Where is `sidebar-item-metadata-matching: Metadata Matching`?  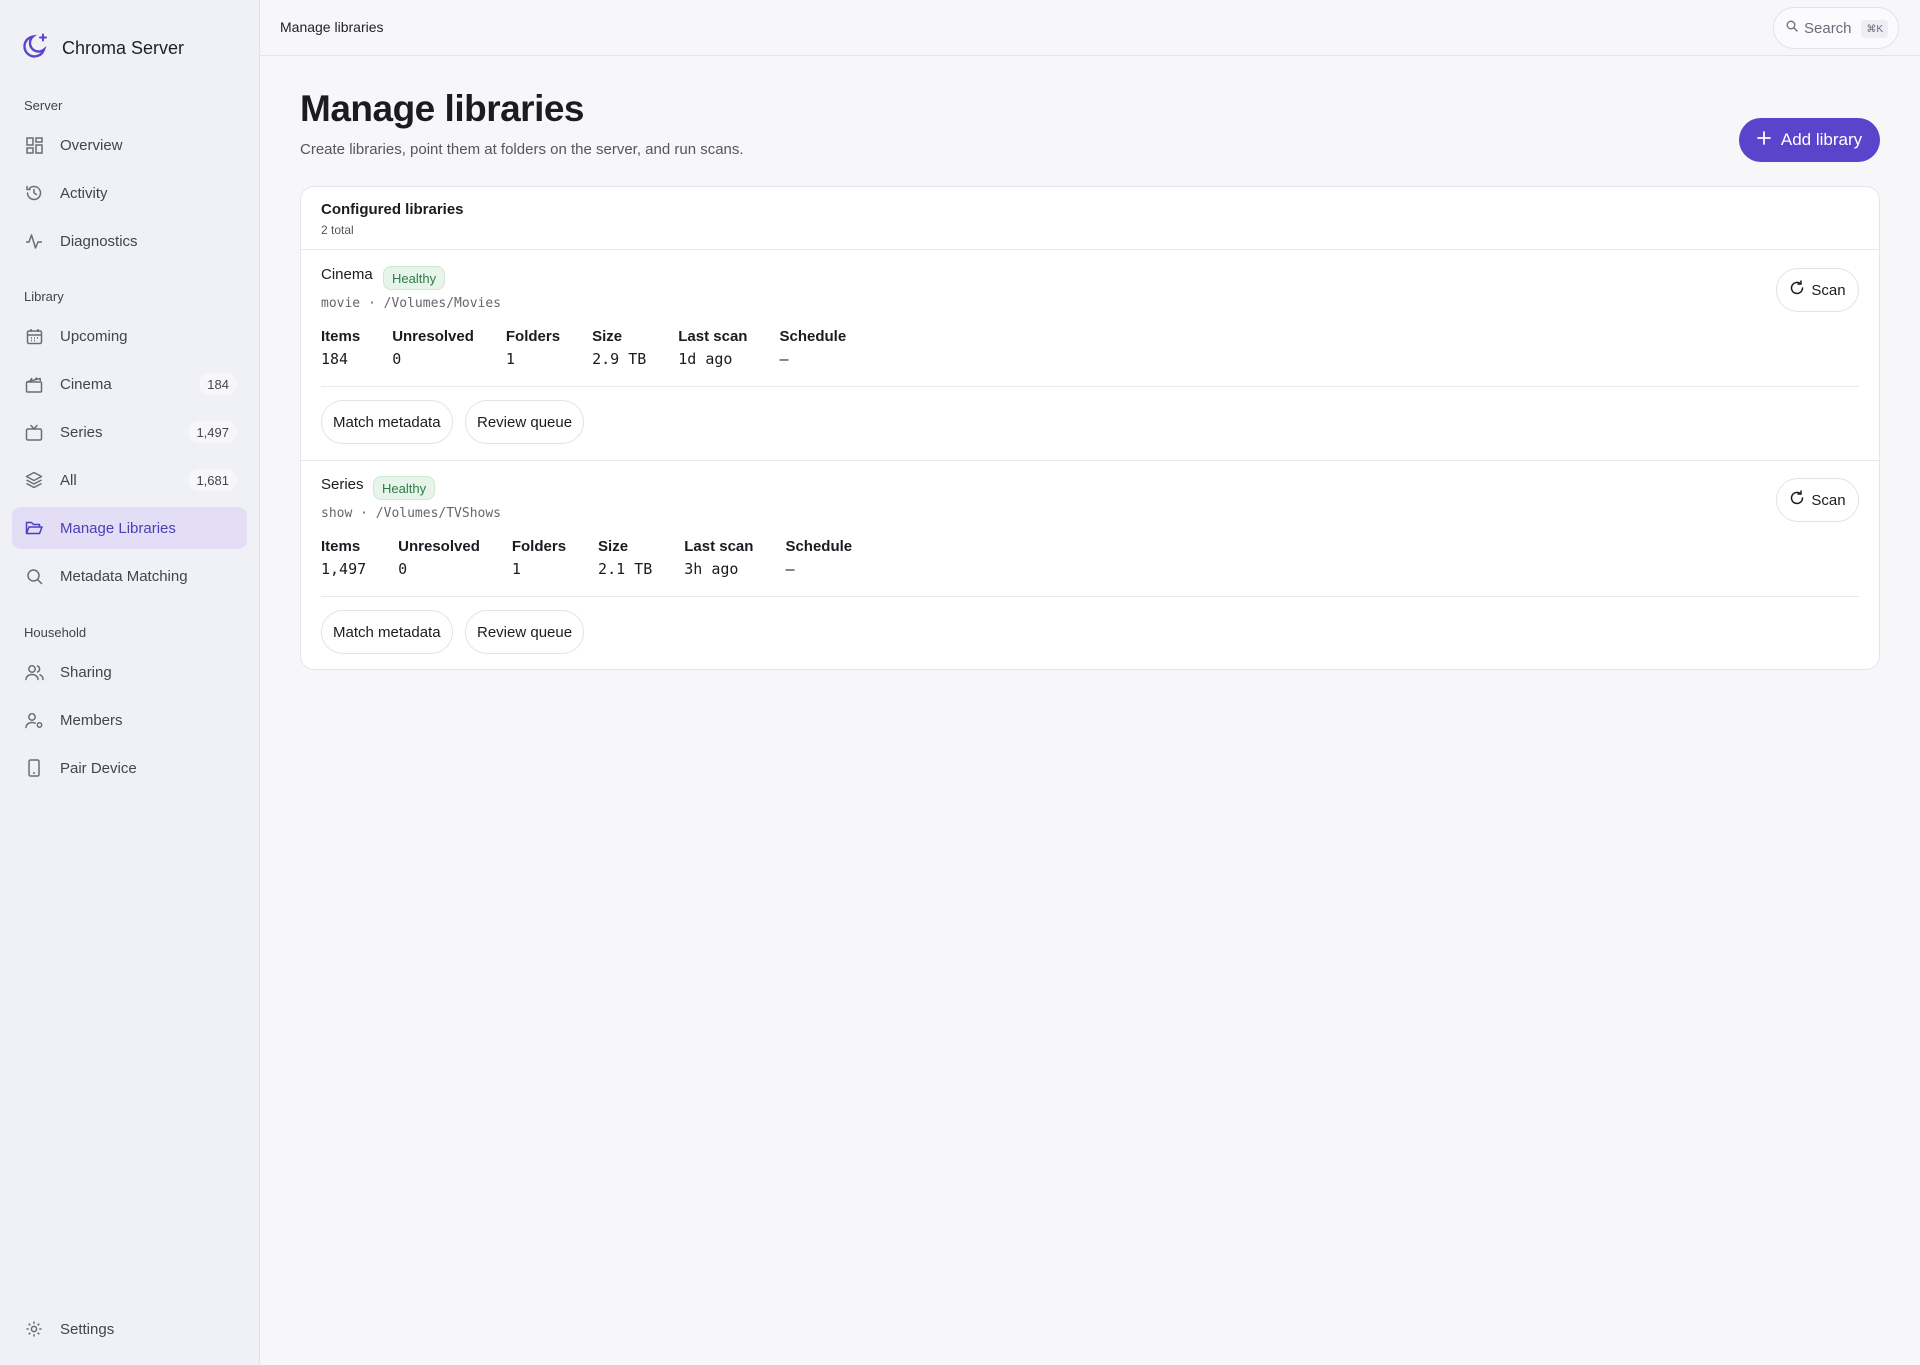
sidebar-item-metadata-matching: Metadata Matching is located at coordinates (129, 576).